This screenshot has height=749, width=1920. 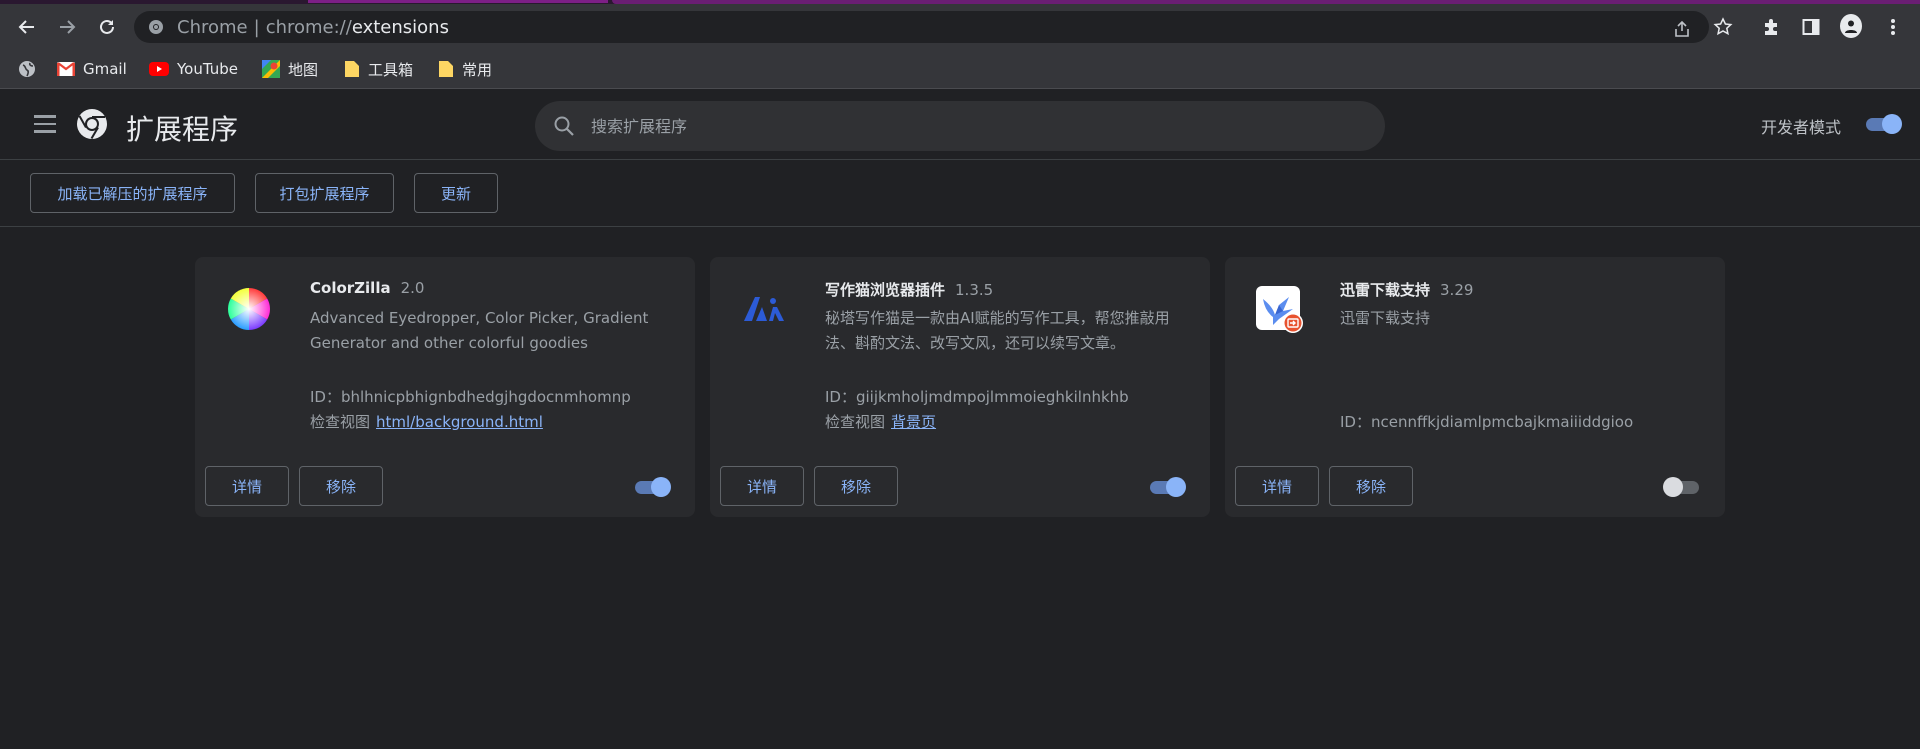 I want to click on side-panel-button, so click(x=1811, y=27).